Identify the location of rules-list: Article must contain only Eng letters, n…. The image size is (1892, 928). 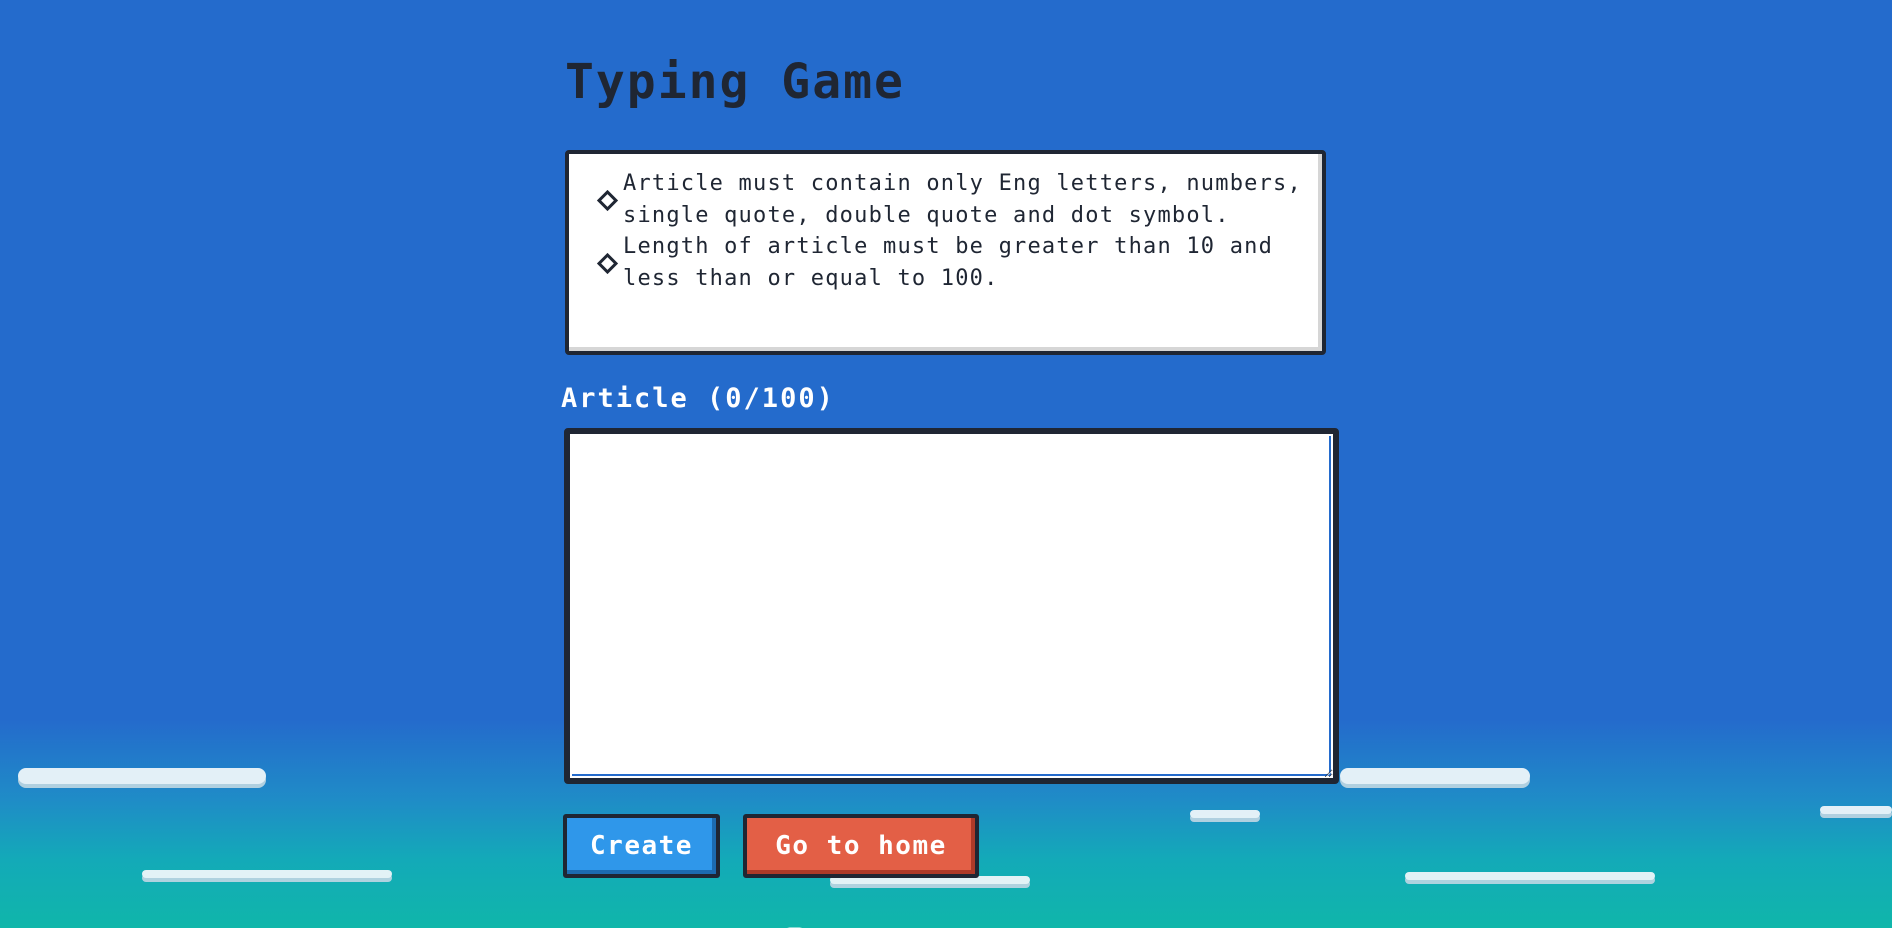
(954, 231).